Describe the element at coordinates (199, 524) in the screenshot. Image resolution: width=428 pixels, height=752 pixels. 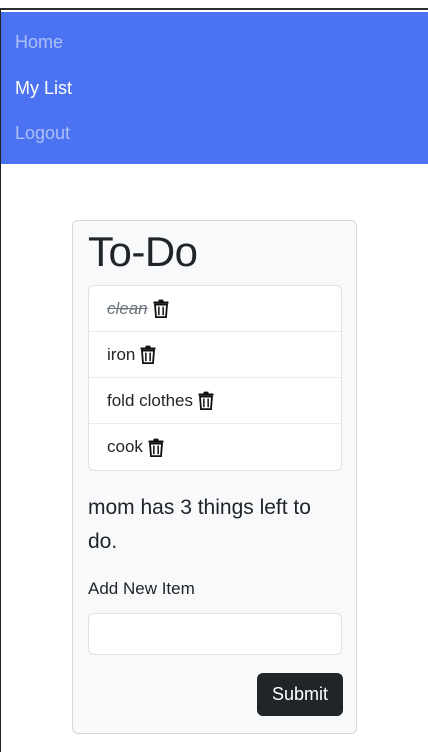
I see `items-left-status: mom has 3 things left to do.` at that location.